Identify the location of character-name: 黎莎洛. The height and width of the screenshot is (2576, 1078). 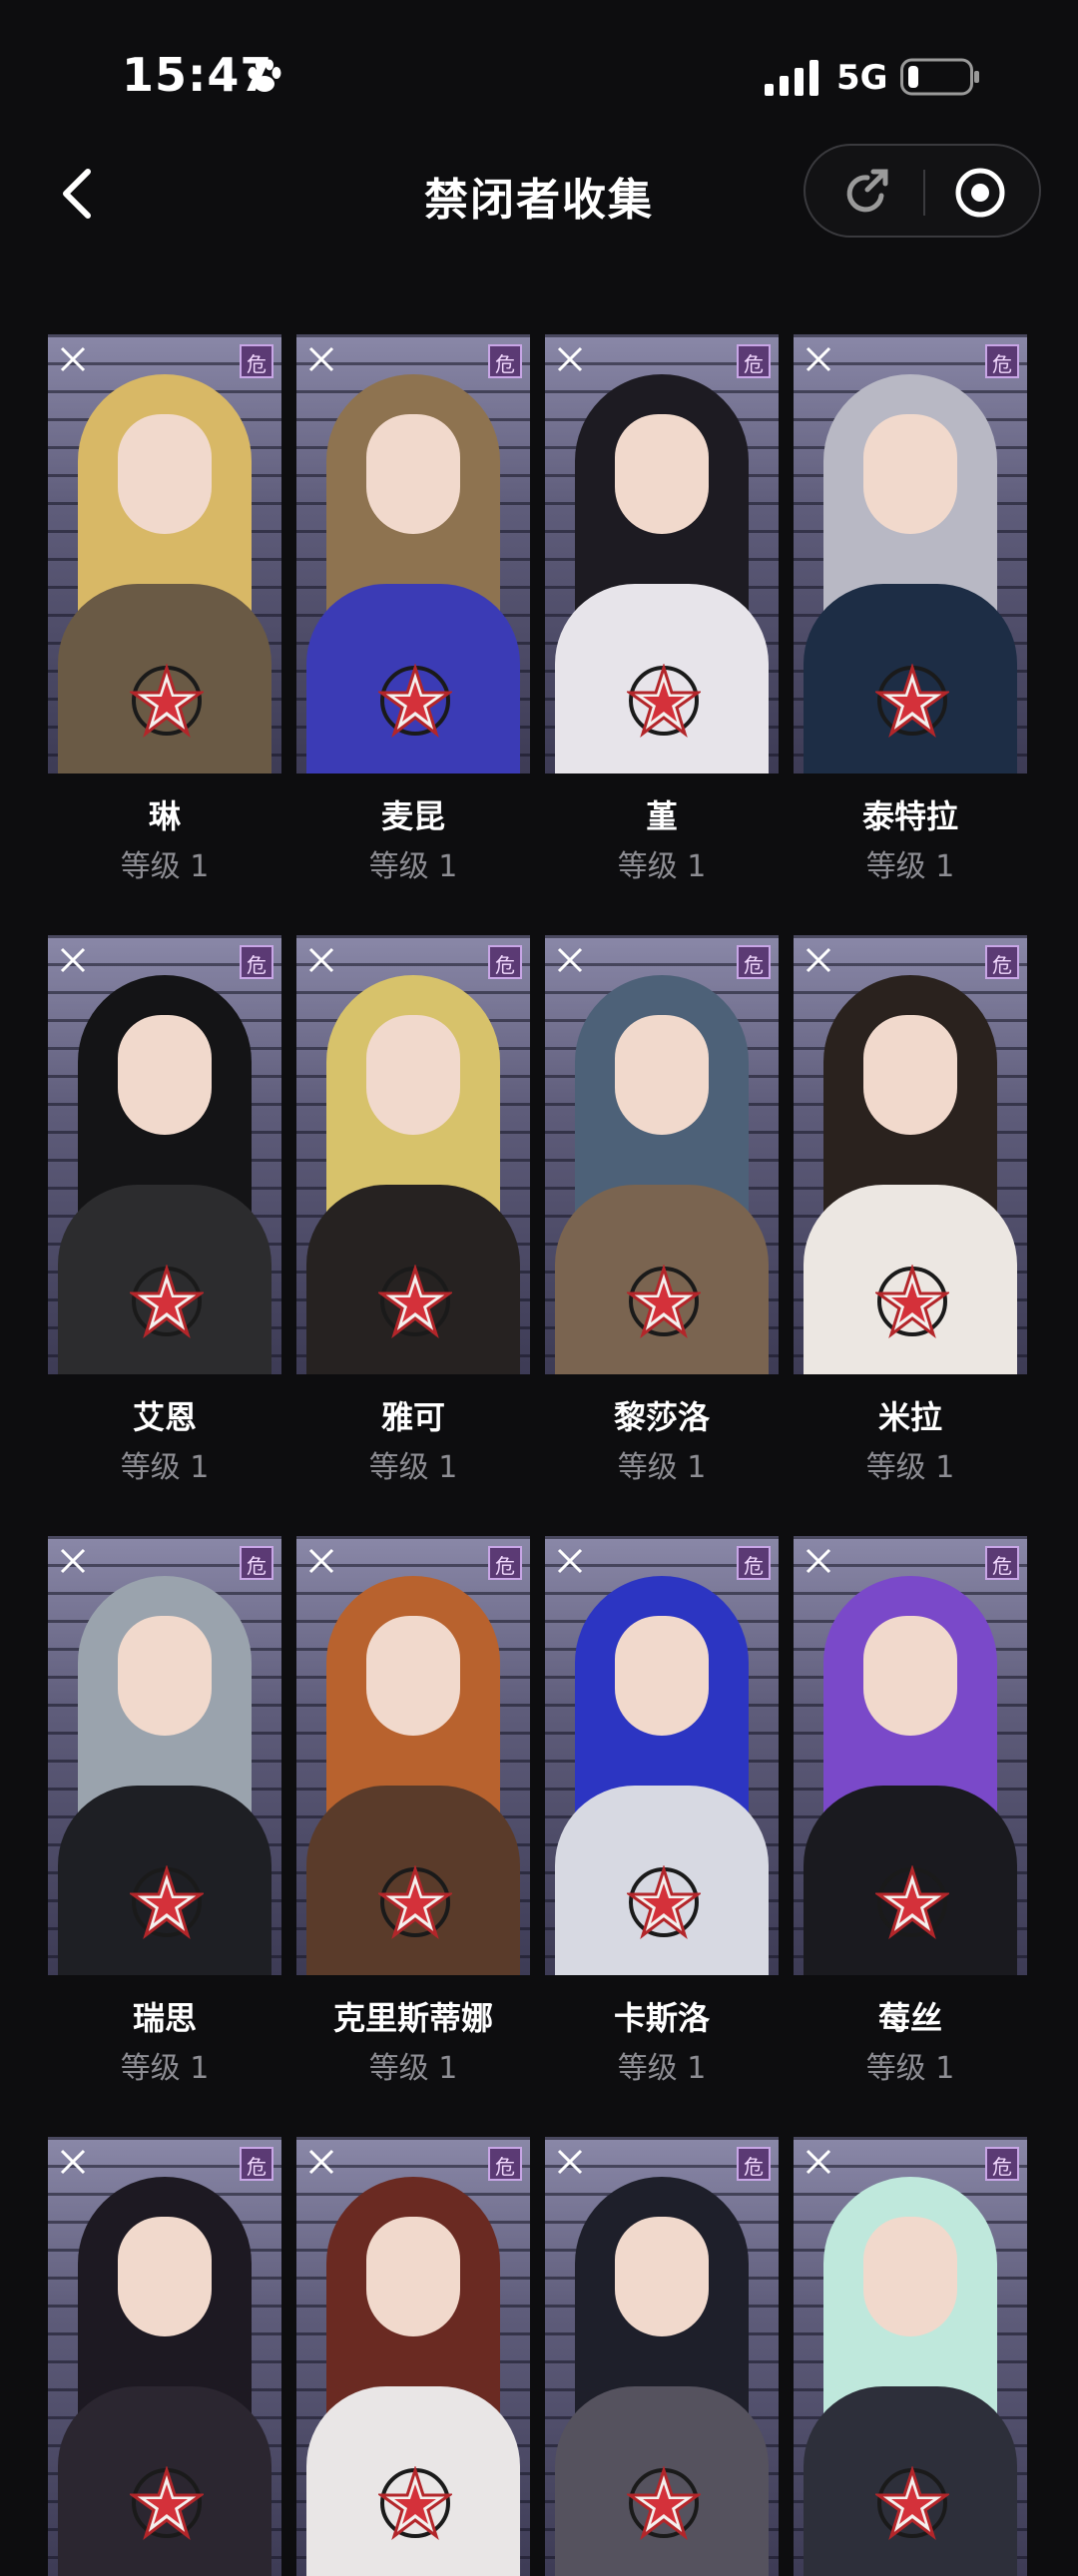
(661, 1417).